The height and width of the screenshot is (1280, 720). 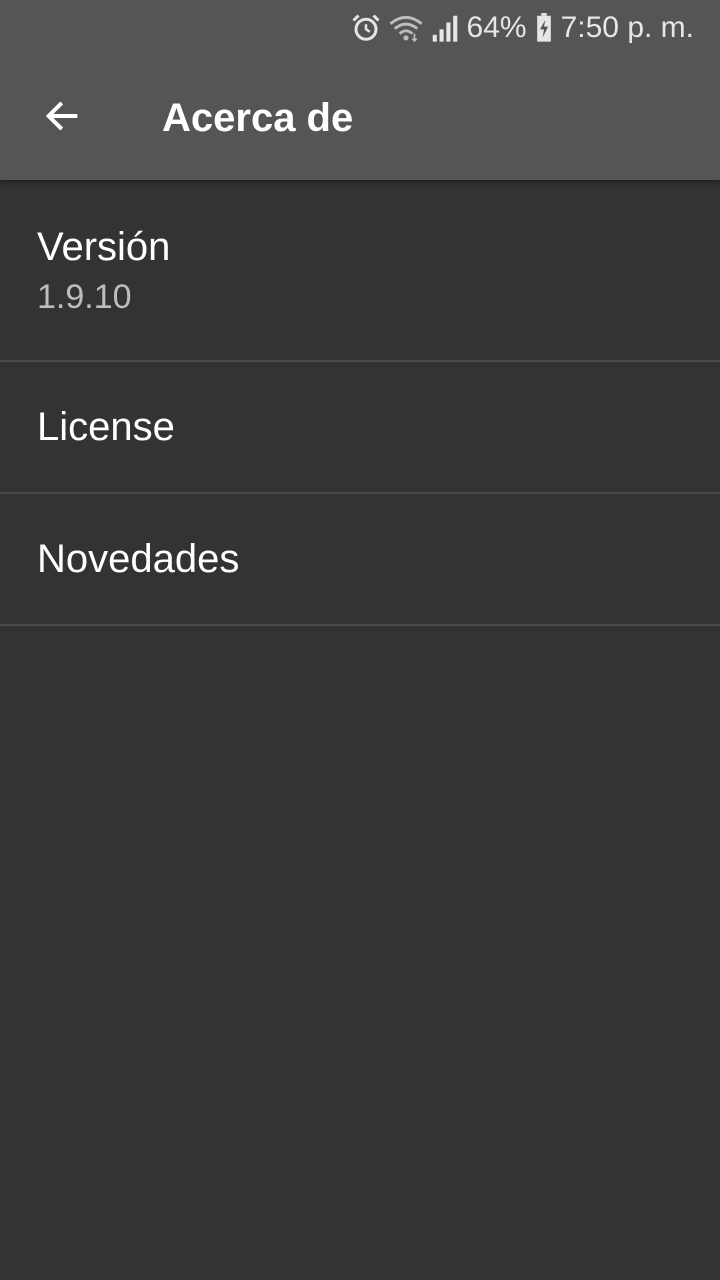 I want to click on battery-charging-icon, so click(x=544, y=28).